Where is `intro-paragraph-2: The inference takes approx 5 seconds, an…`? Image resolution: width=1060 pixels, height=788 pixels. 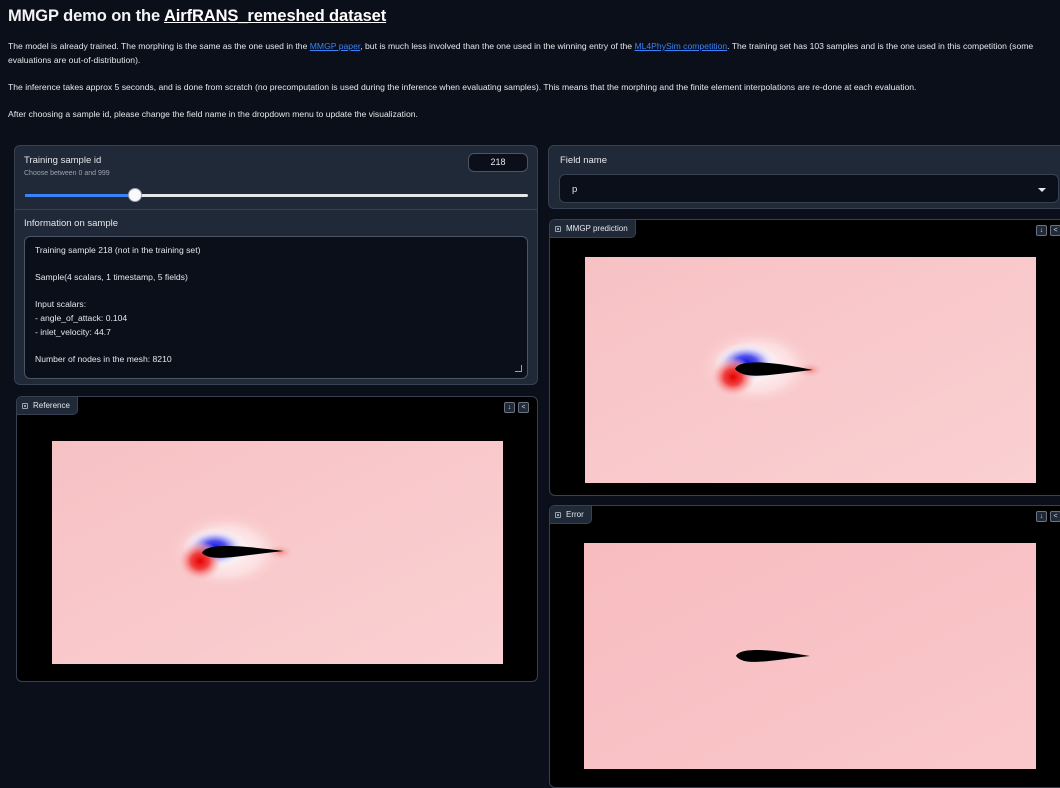
intro-paragraph-2: The inference takes approx 5 seconds, an… is located at coordinates (462, 86).